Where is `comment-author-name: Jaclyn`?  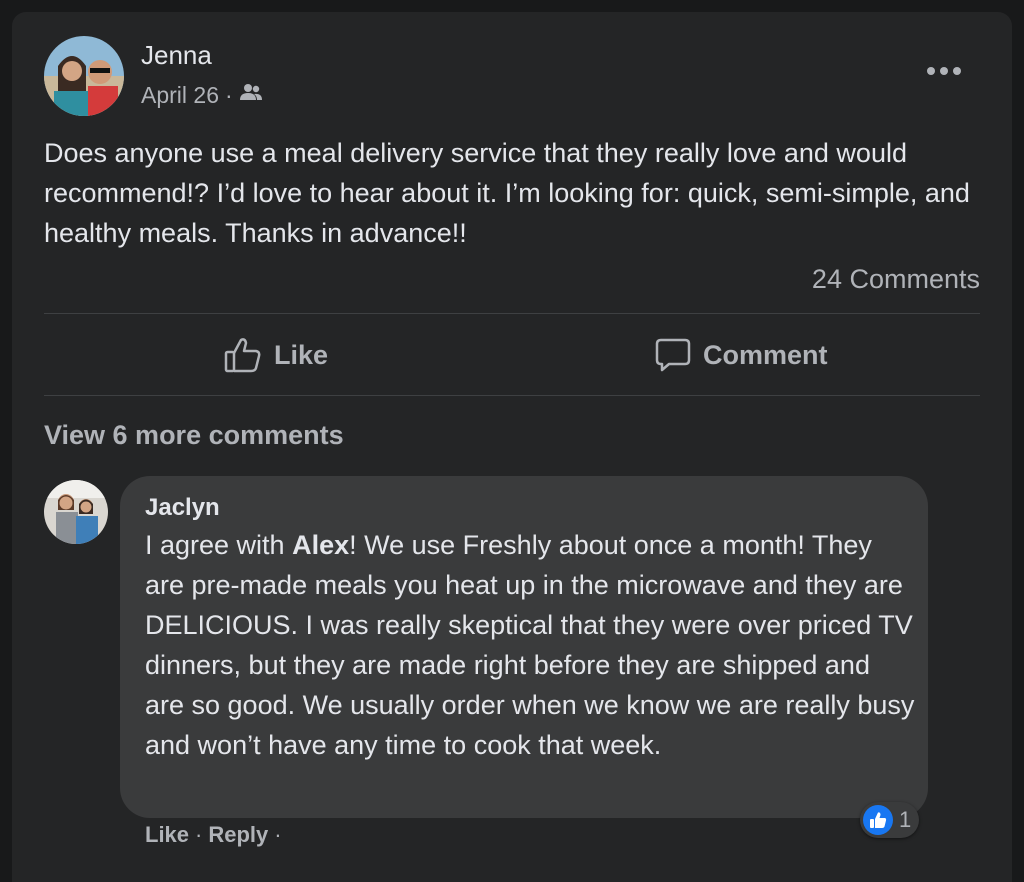 comment-author-name: Jaclyn is located at coordinates (182, 508).